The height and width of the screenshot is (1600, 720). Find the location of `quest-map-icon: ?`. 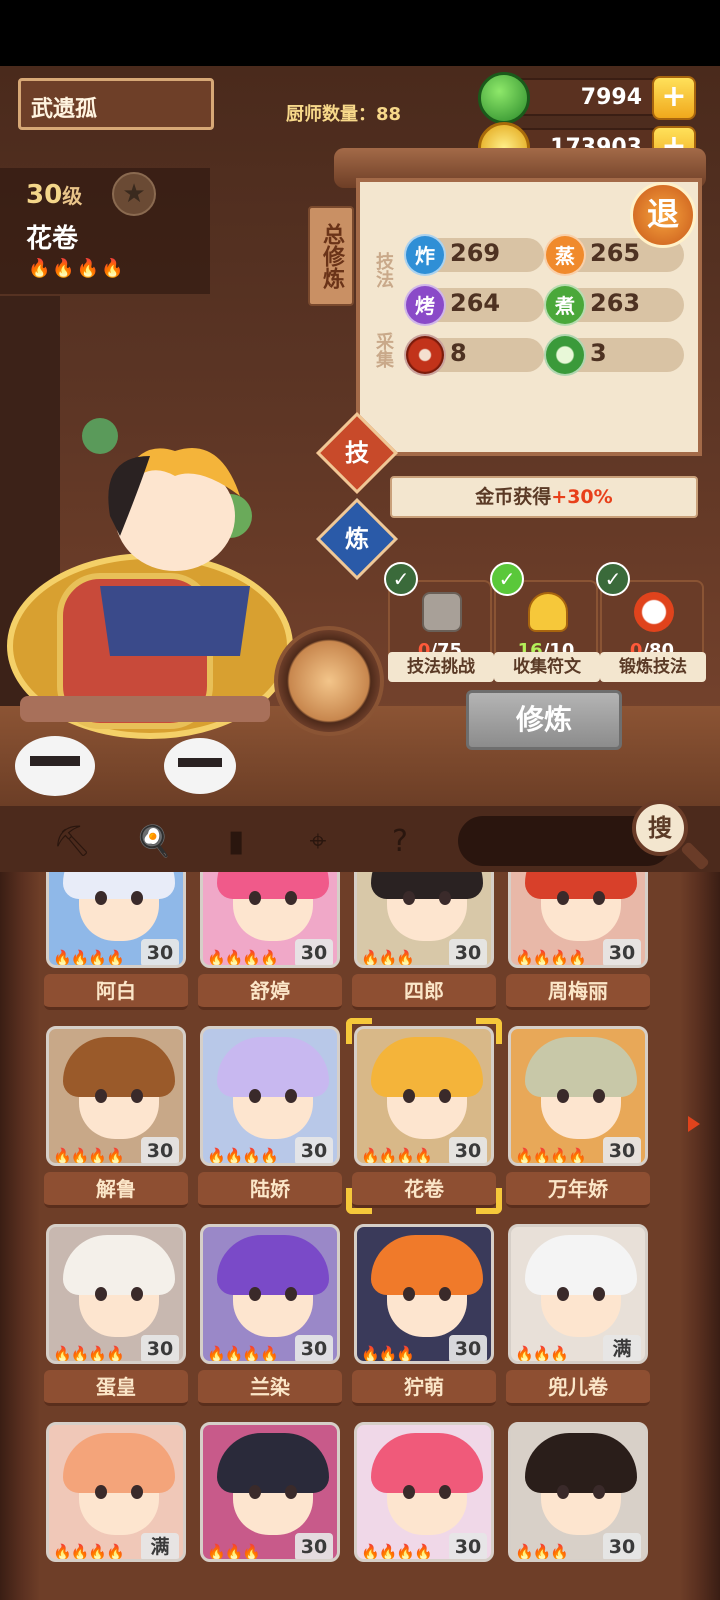

quest-map-icon: ? is located at coordinates (400, 842).